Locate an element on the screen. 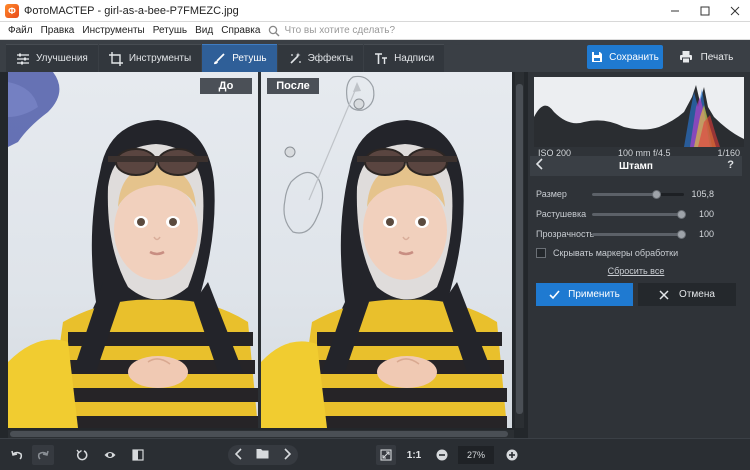 Image resolution: width=750 pixels, height=470 pixels. undo-button is located at coordinates (17, 455).